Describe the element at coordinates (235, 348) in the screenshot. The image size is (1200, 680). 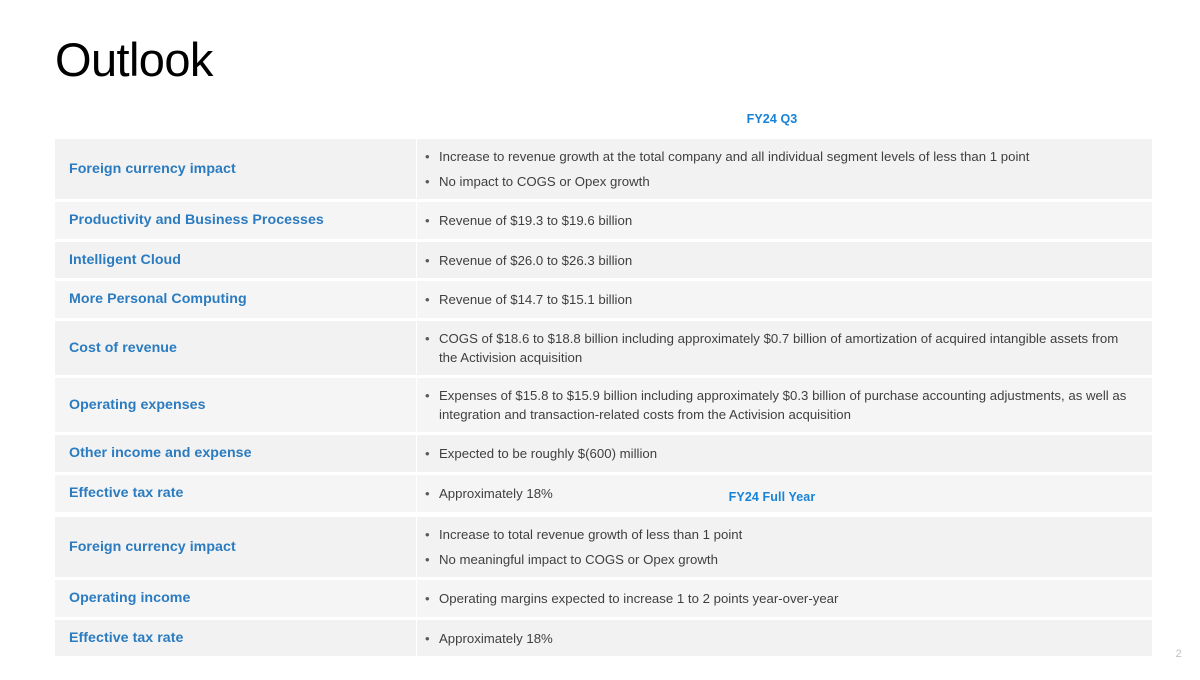
I see `row-label: Cost of revenue` at that location.